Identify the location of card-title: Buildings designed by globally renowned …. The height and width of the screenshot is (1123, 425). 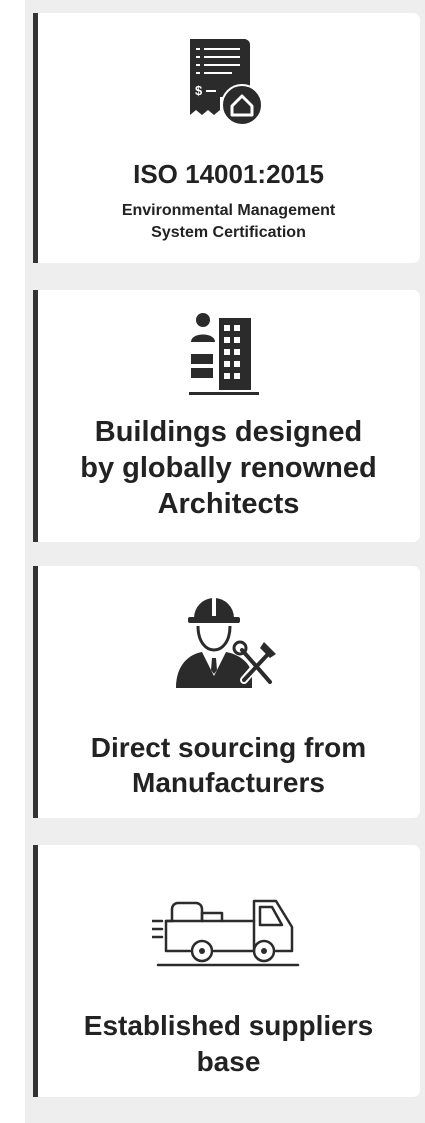
(228, 469).